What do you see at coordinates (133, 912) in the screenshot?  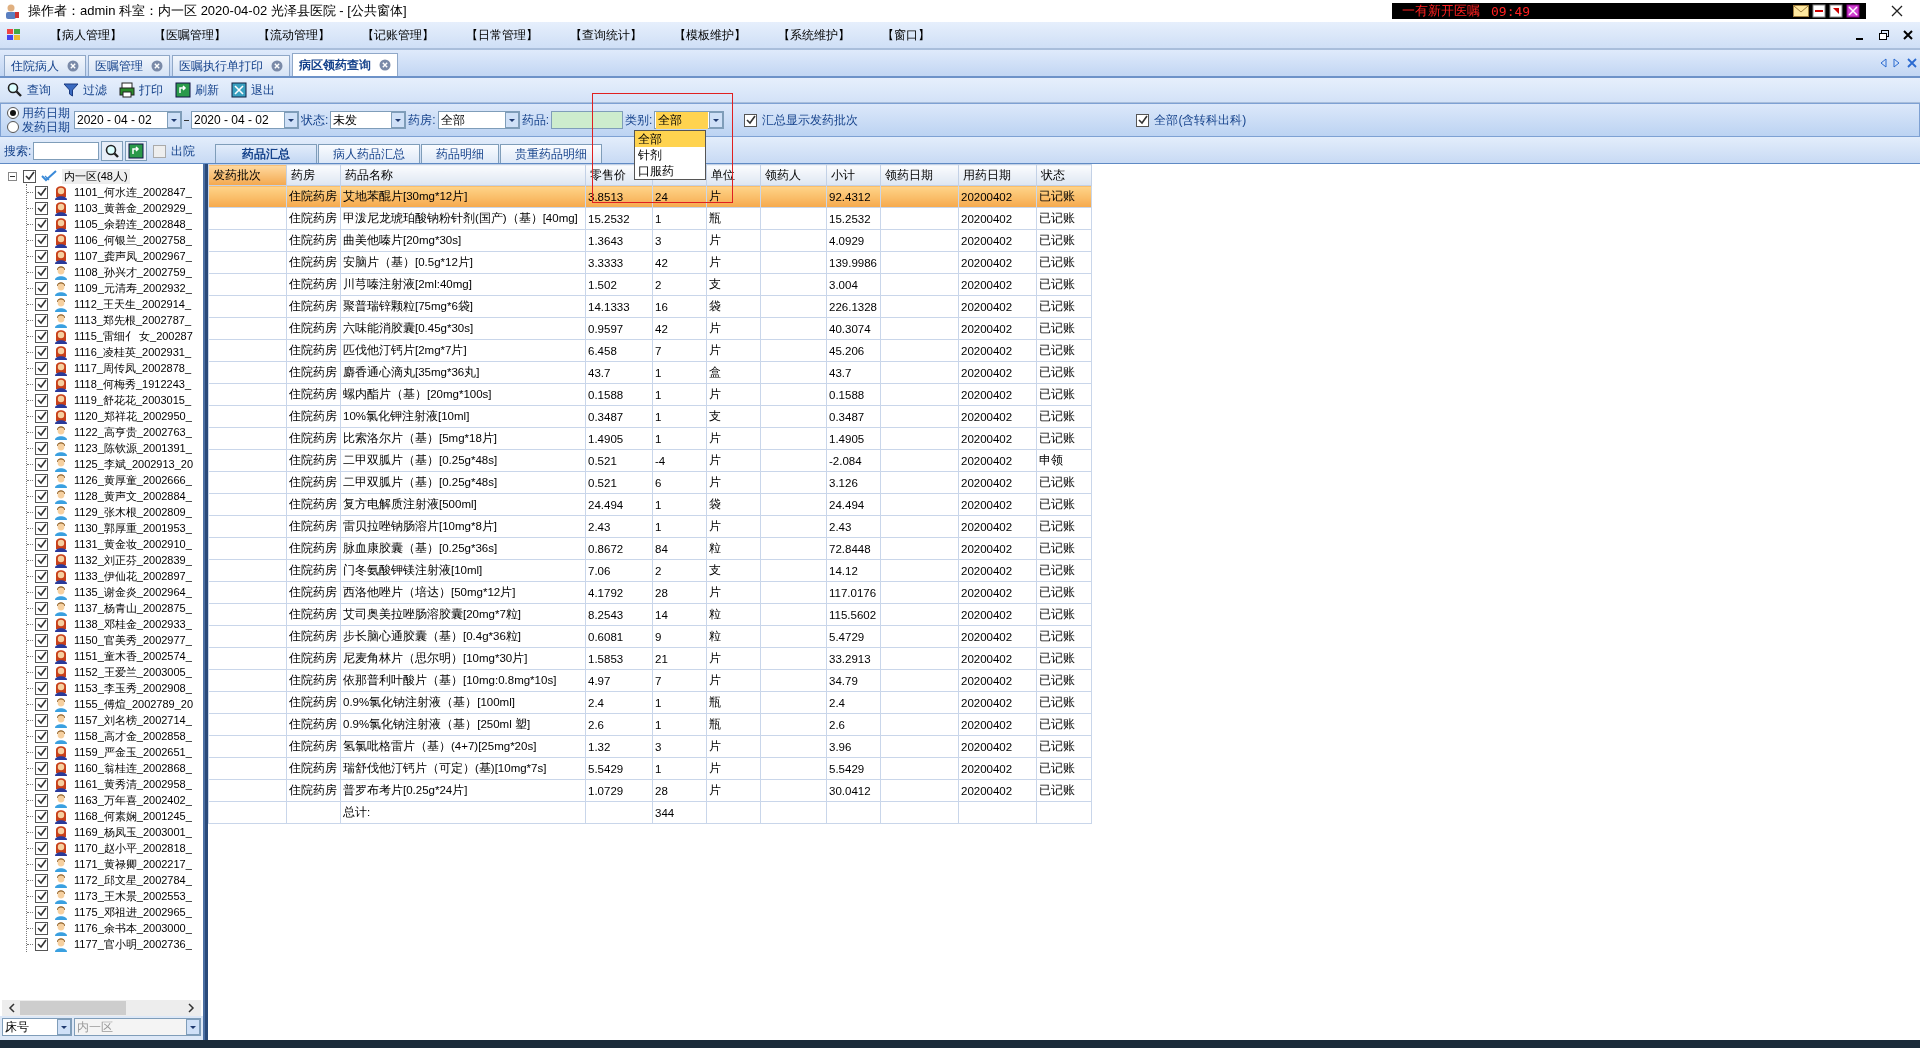 I see `tree-node: 1175_邓祖进_2002965_` at bounding box center [133, 912].